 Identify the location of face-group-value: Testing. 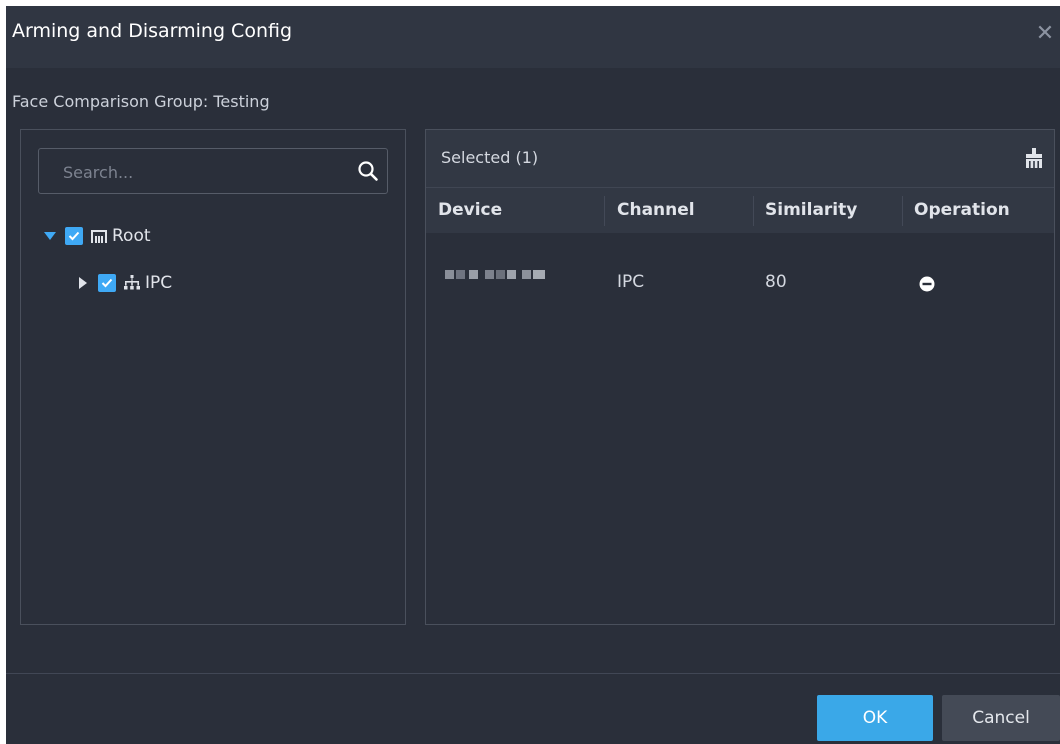
(241, 101).